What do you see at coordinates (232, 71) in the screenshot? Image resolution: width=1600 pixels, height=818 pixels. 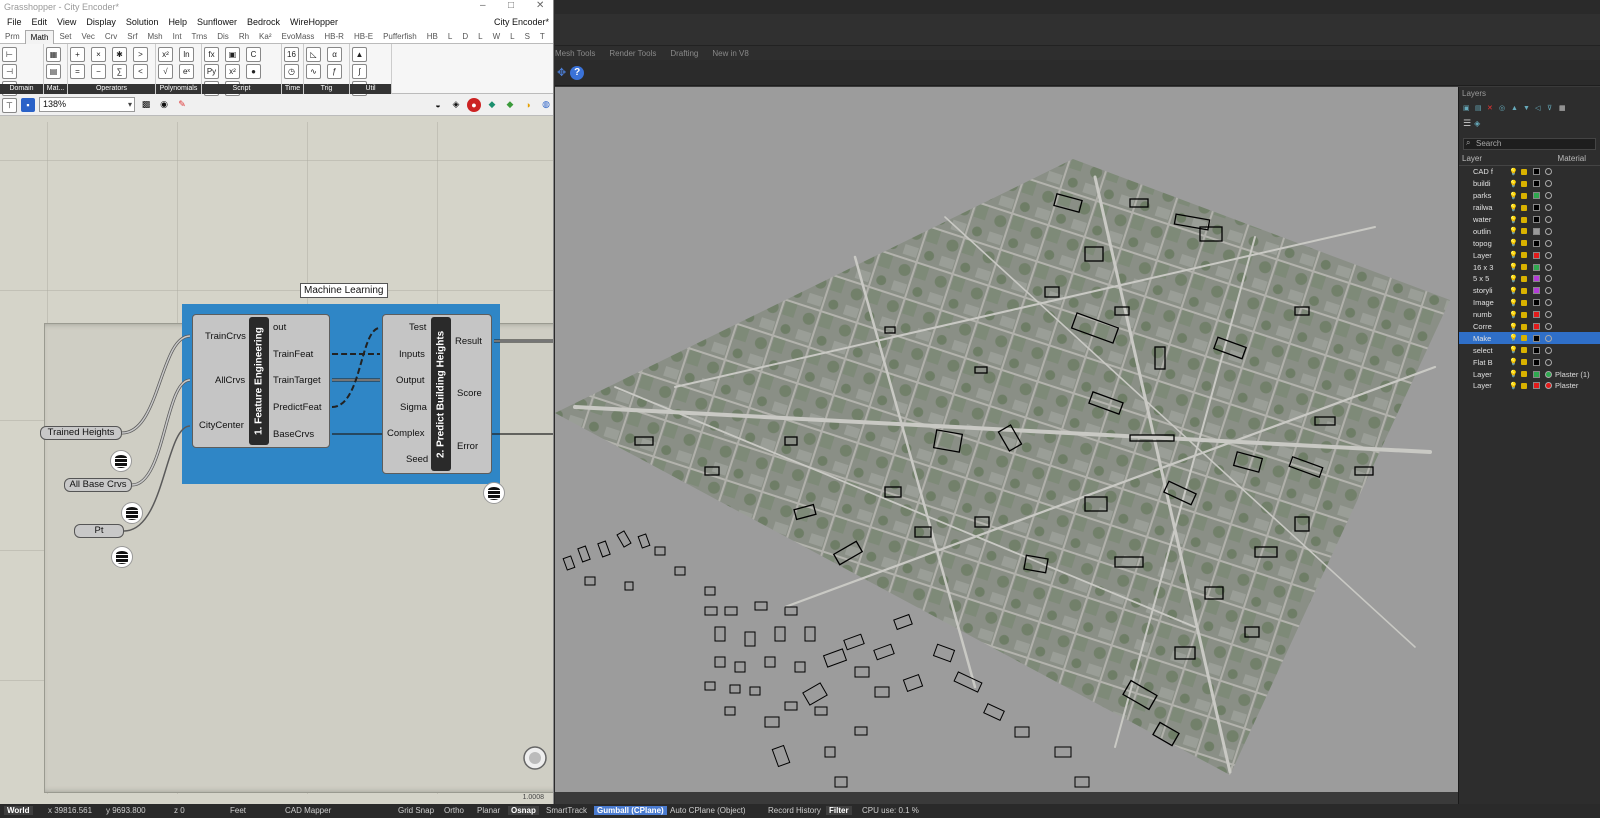 I see `evaluate-icon: x²` at bounding box center [232, 71].